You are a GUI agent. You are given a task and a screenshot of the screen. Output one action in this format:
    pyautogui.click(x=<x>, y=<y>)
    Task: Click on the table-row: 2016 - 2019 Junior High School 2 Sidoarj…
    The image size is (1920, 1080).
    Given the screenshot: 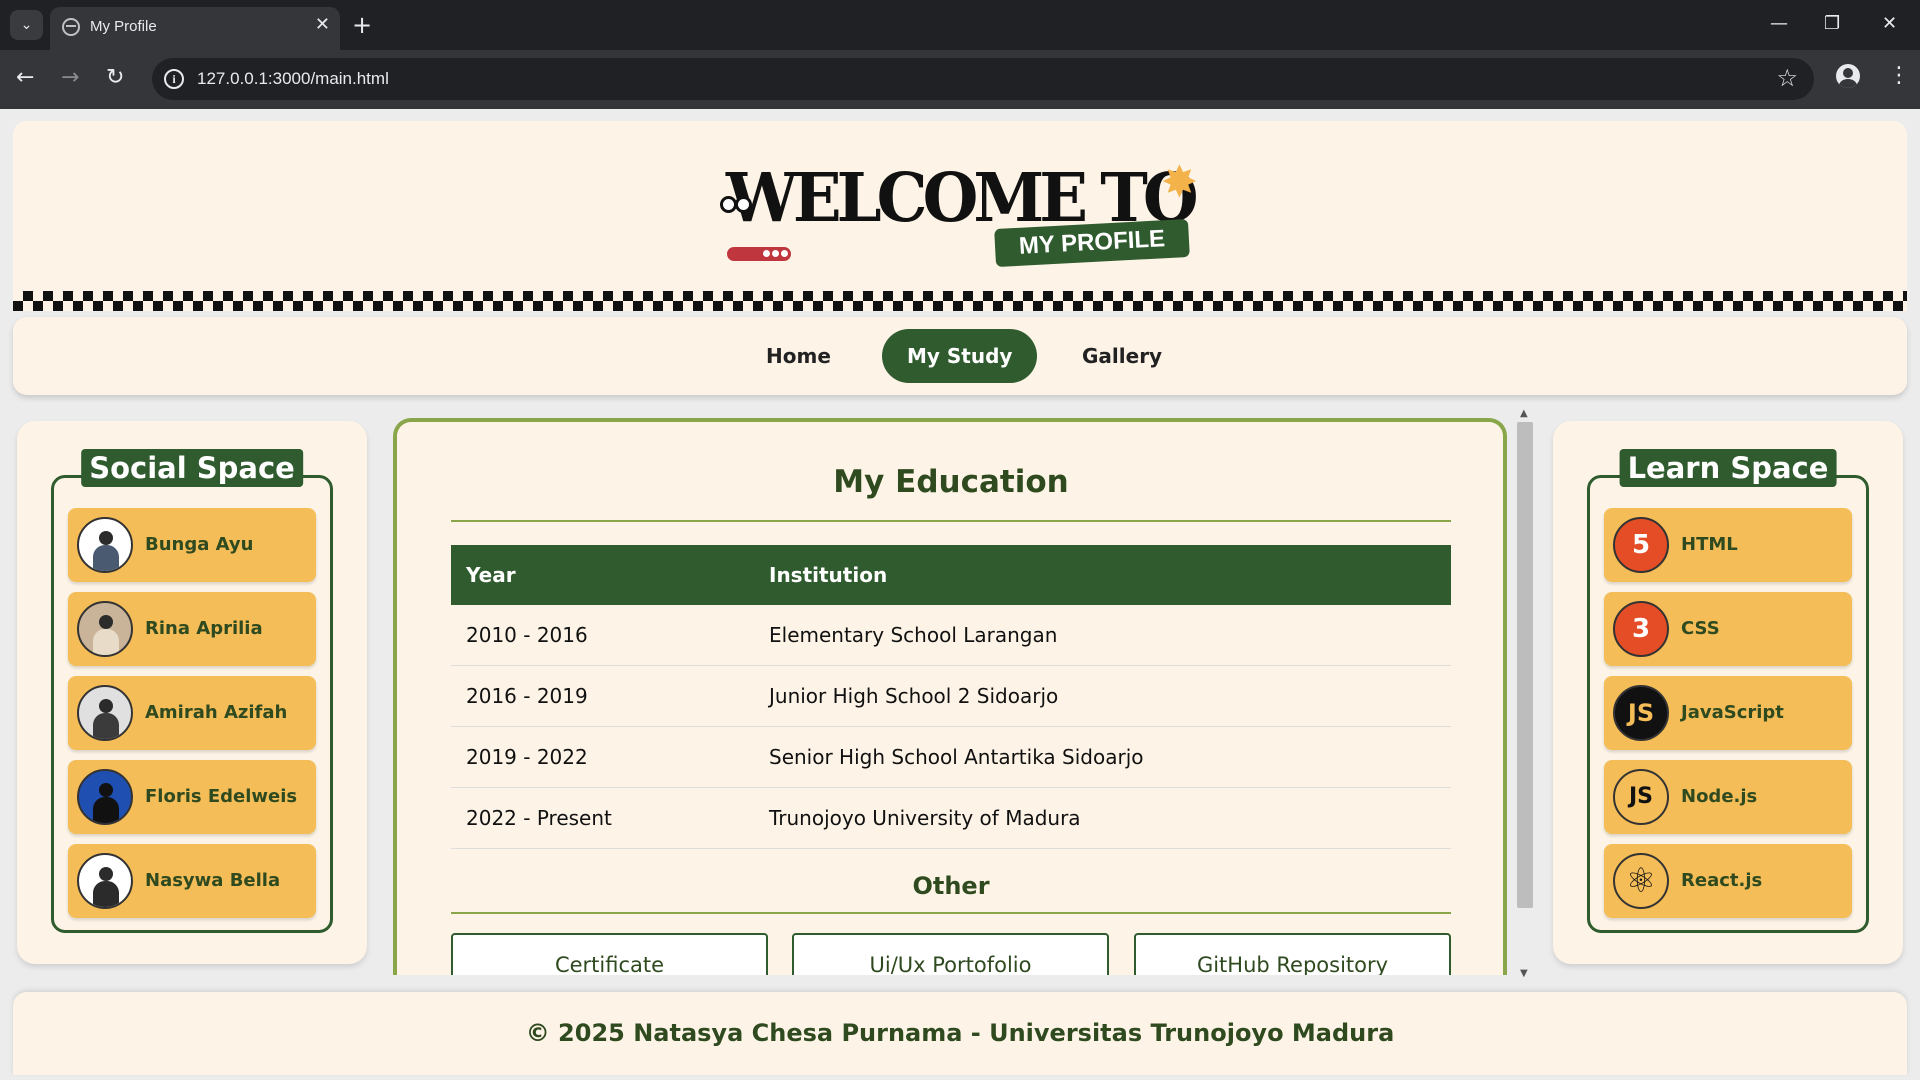 What is the action you would take?
    pyautogui.click(x=951, y=696)
    